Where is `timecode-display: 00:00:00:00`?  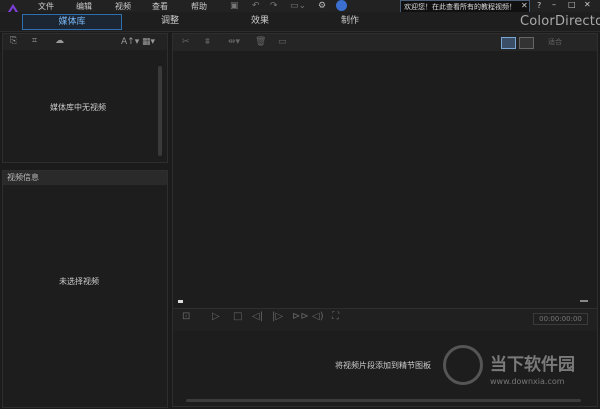 timecode-display: 00:00:00:00 is located at coordinates (560, 319).